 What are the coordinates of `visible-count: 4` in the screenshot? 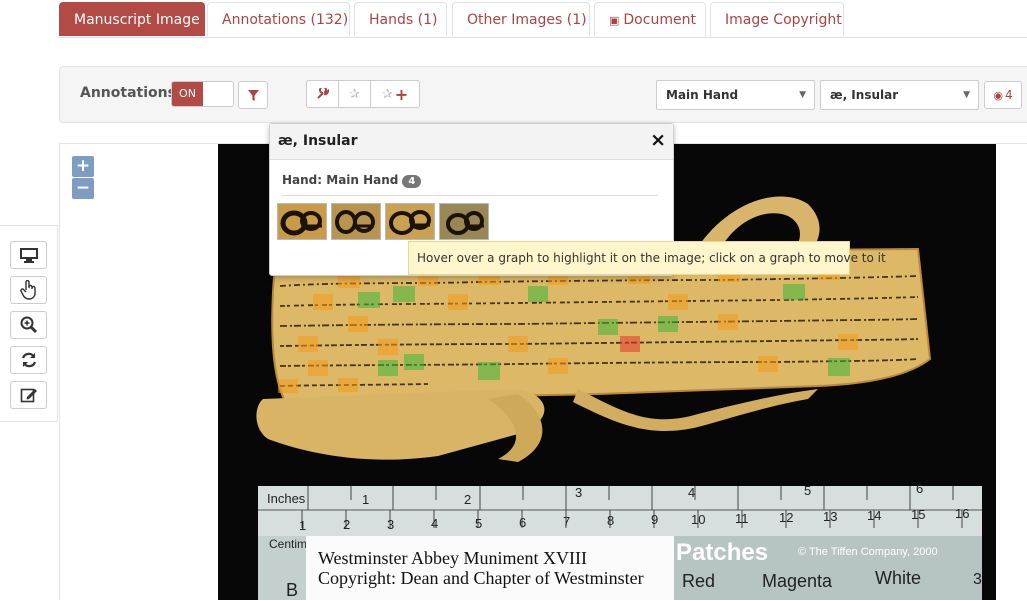 It's located at (1008, 95).